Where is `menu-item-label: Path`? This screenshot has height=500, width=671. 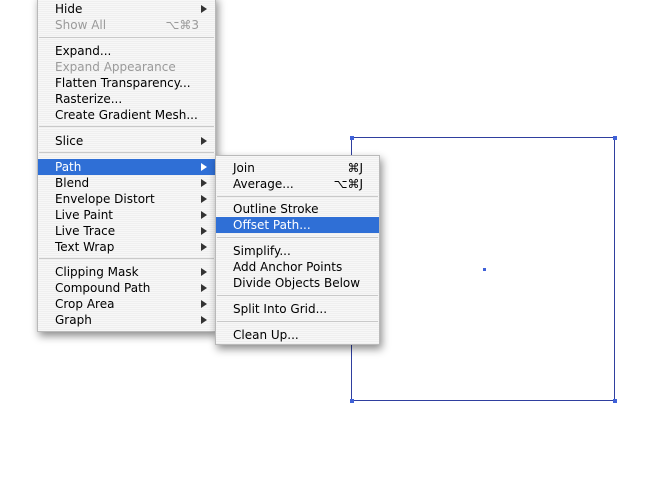 menu-item-label: Path is located at coordinates (68, 167).